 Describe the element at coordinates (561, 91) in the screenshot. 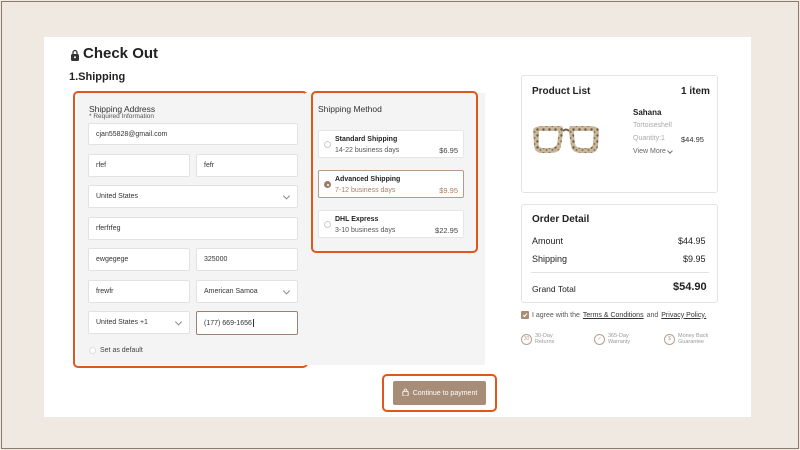

I see `product-list-heading: Product List` at that location.